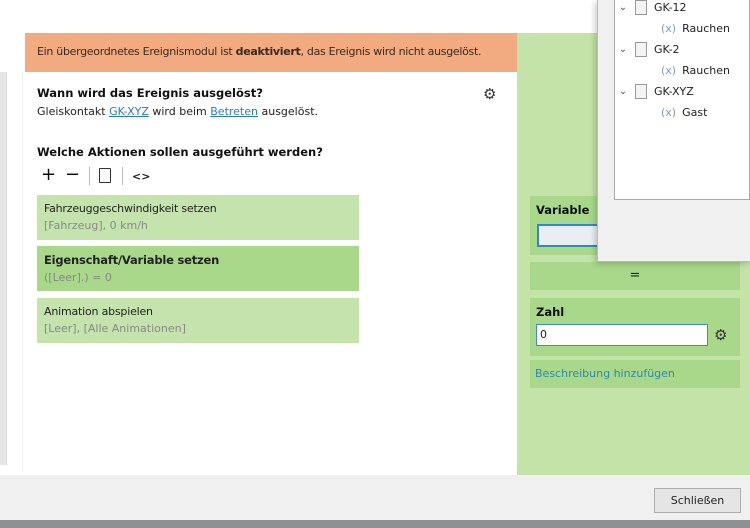 The width and height of the screenshot is (750, 528). Describe the element at coordinates (22, 272) in the screenshot. I see `divider` at that location.